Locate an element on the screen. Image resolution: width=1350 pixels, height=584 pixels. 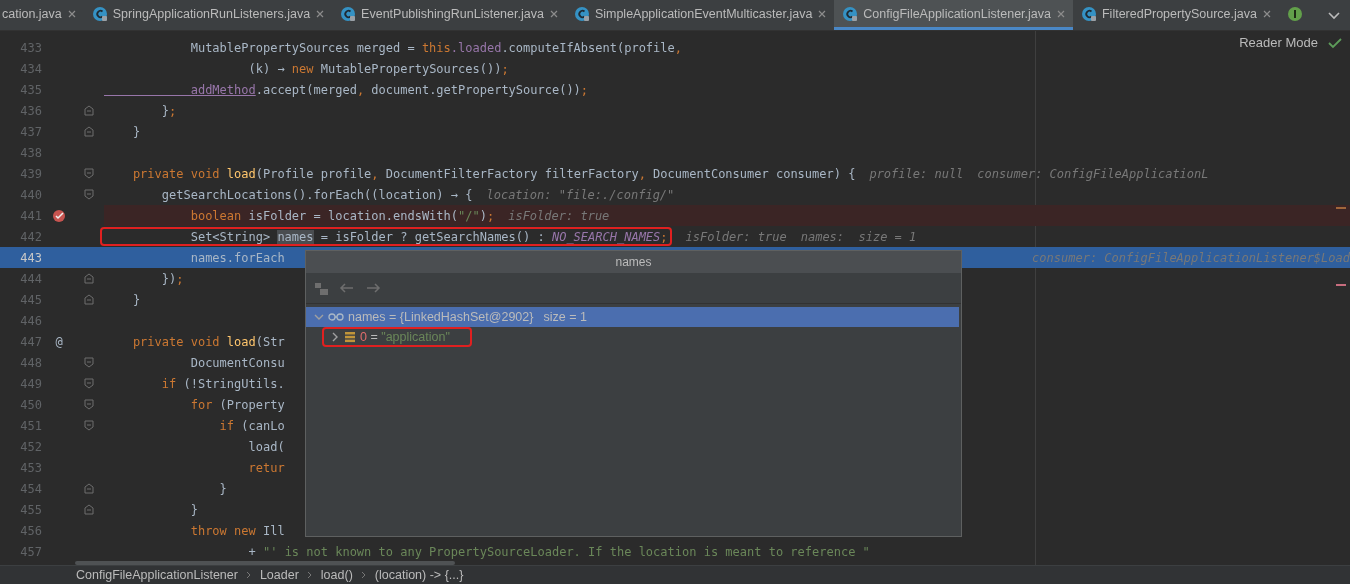
code-text: addMethod.accept(merged, document.getPropertySource()); is located at coordinates (389, 89).